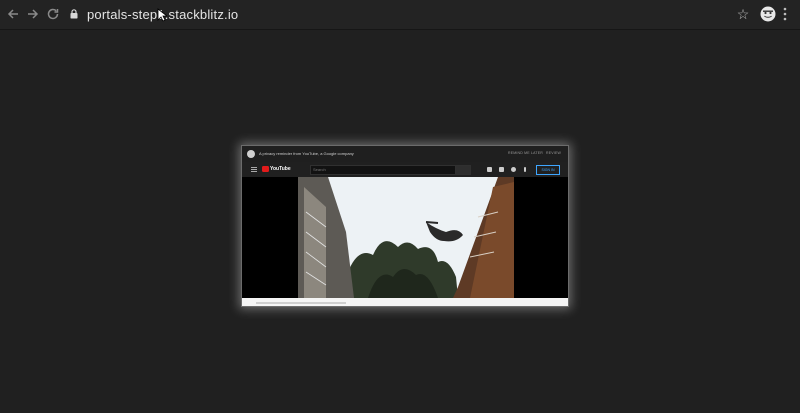 The height and width of the screenshot is (413, 800). Describe the element at coordinates (553, 153) in the screenshot. I see `review-button: REVIEW` at that location.